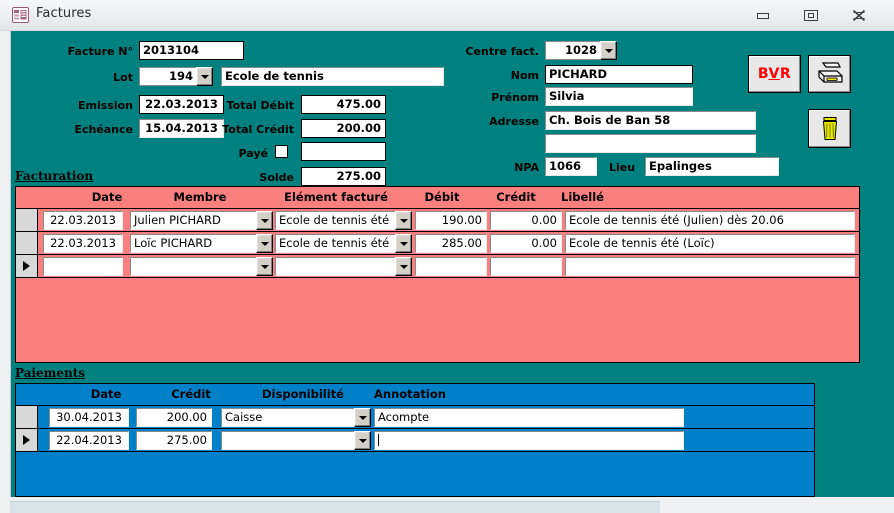  What do you see at coordinates (343, 104) in the screenshot?
I see `total-debit-field: 475.00` at bounding box center [343, 104].